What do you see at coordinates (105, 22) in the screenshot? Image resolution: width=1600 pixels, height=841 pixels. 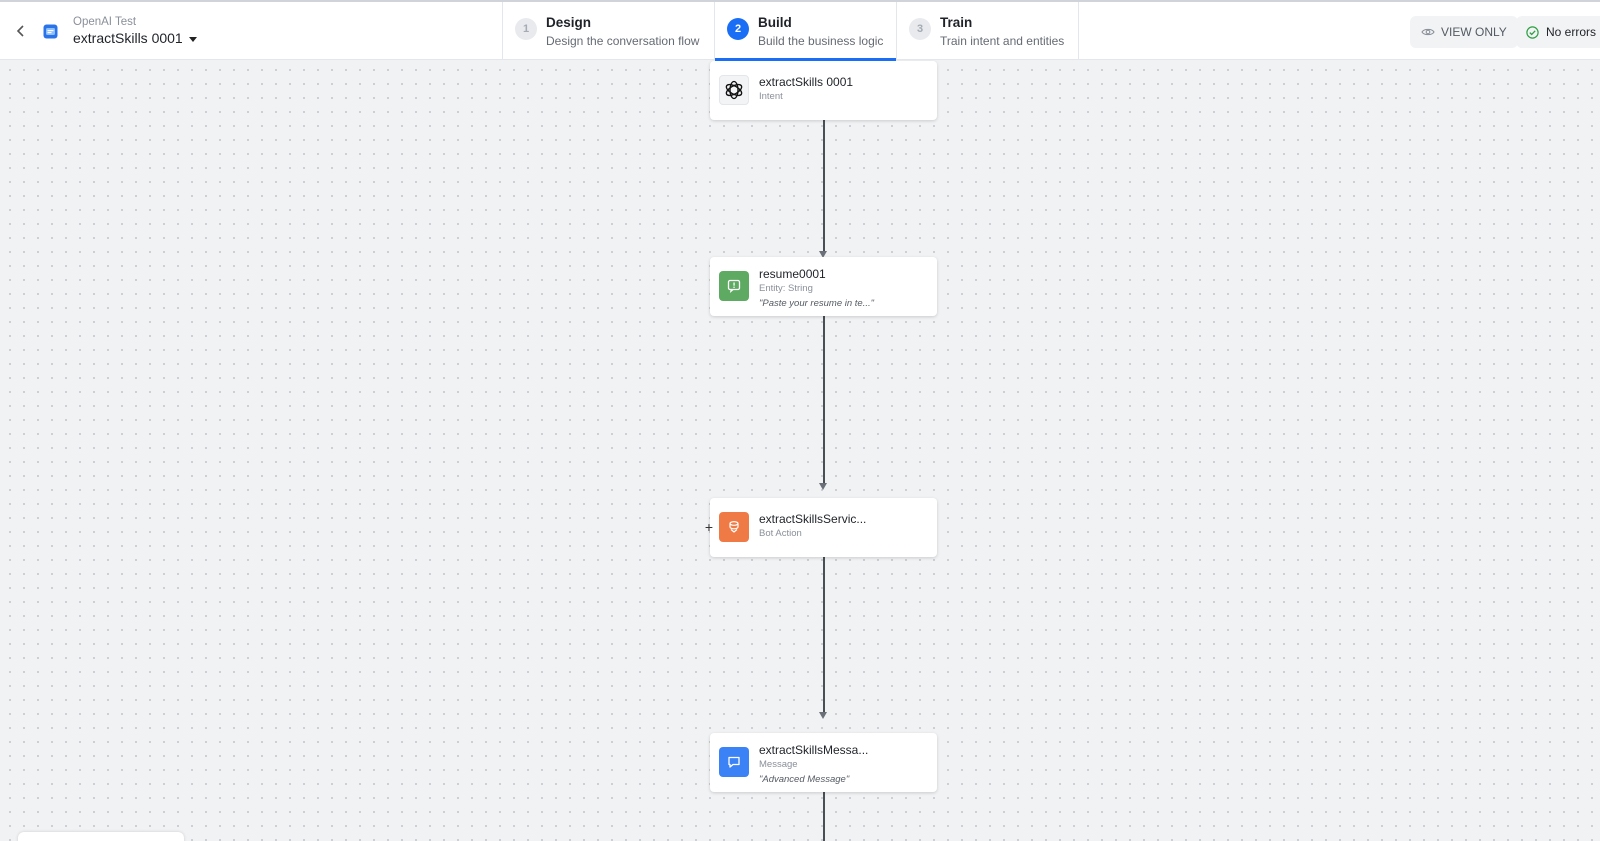 I see `bot-parent-name: OpenAI Test` at bounding box center [105, 22].